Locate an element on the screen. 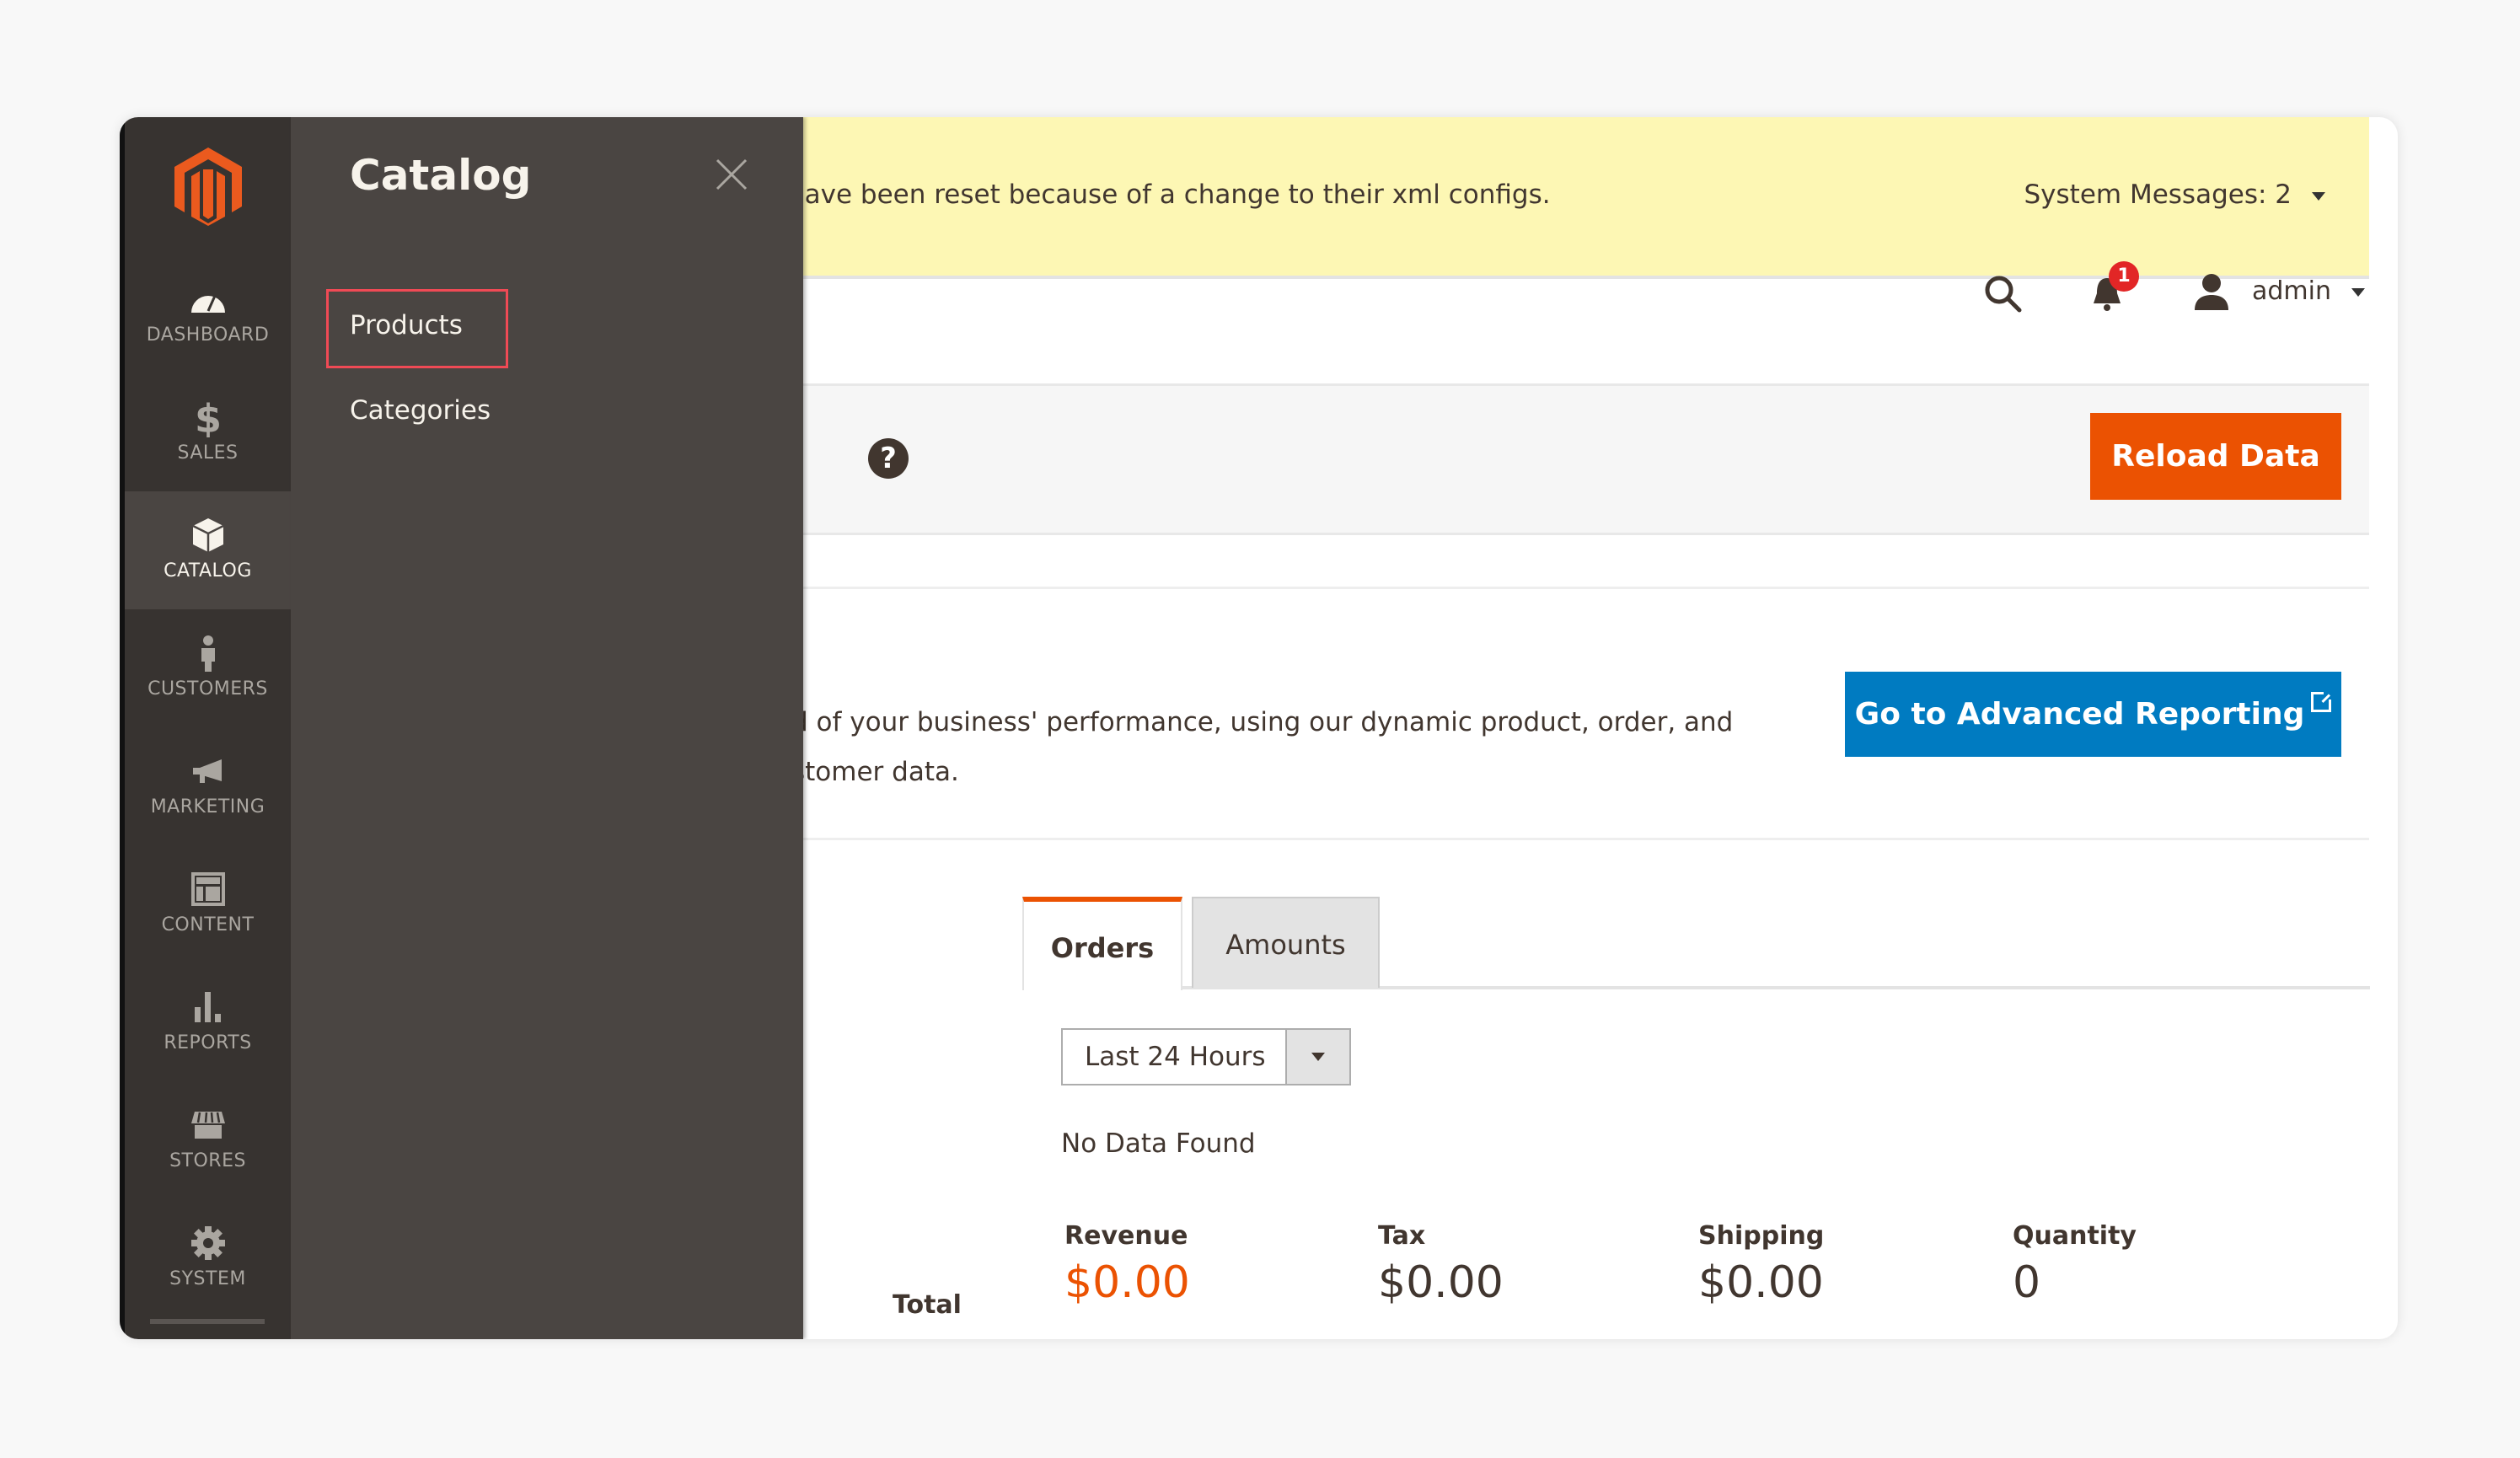  stat-shipping: Shipping $0.00 is located at coordinates (1761, 1264).